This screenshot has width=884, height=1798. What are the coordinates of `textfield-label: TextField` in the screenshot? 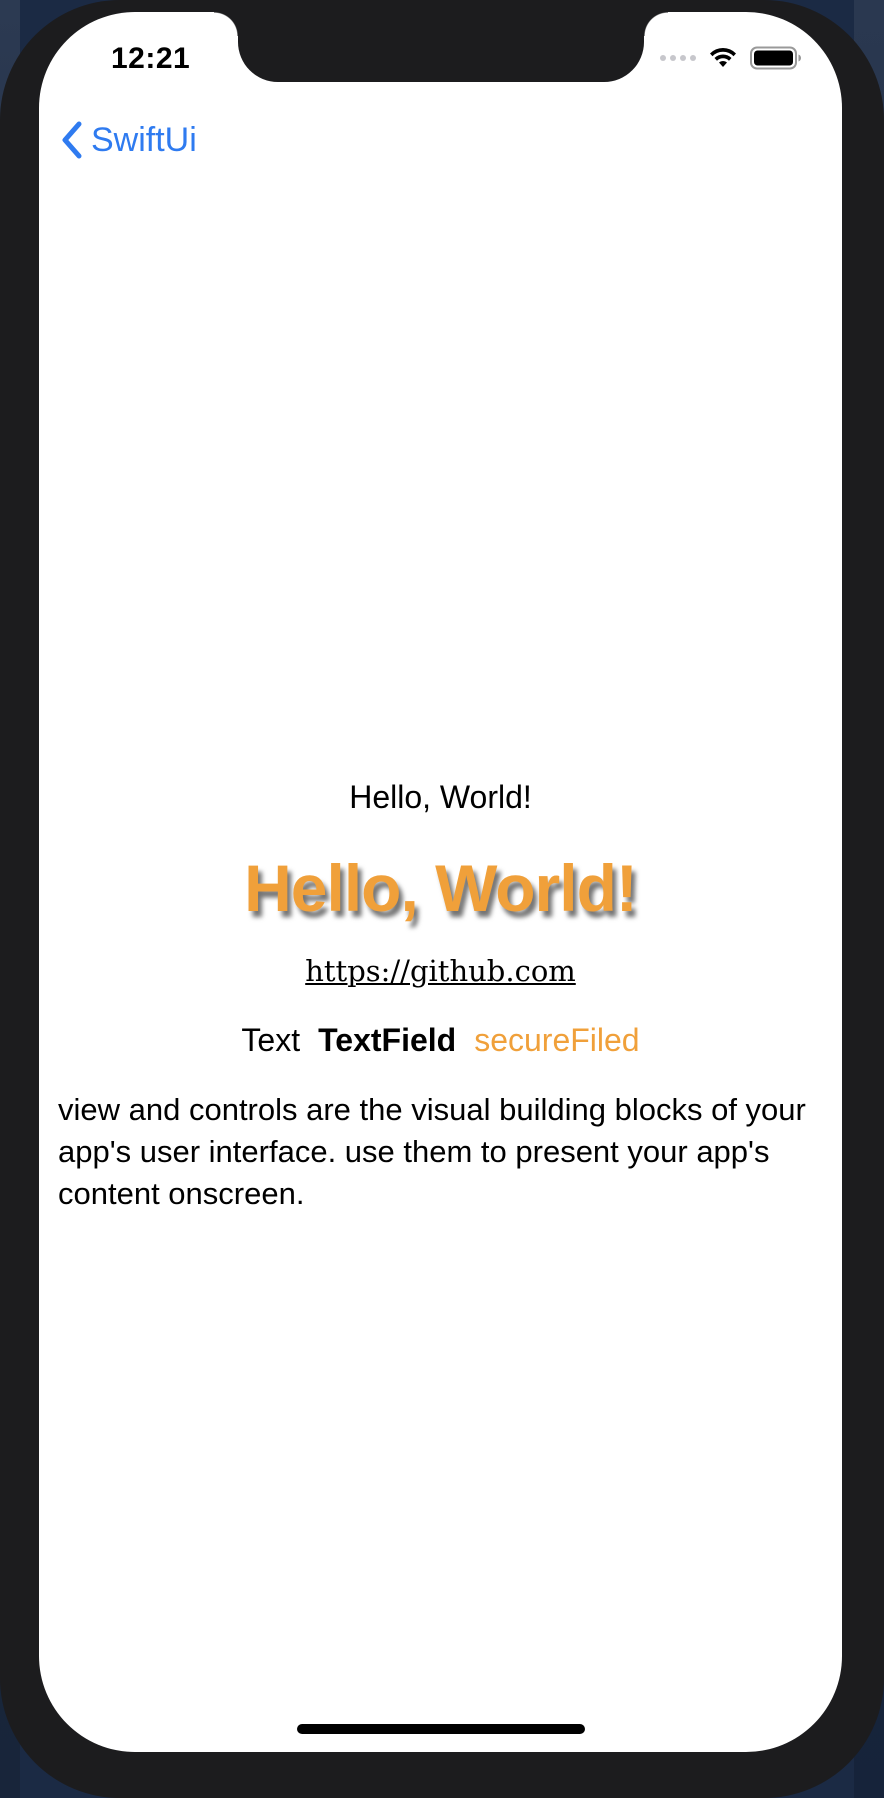 It's located at (387, 1040).